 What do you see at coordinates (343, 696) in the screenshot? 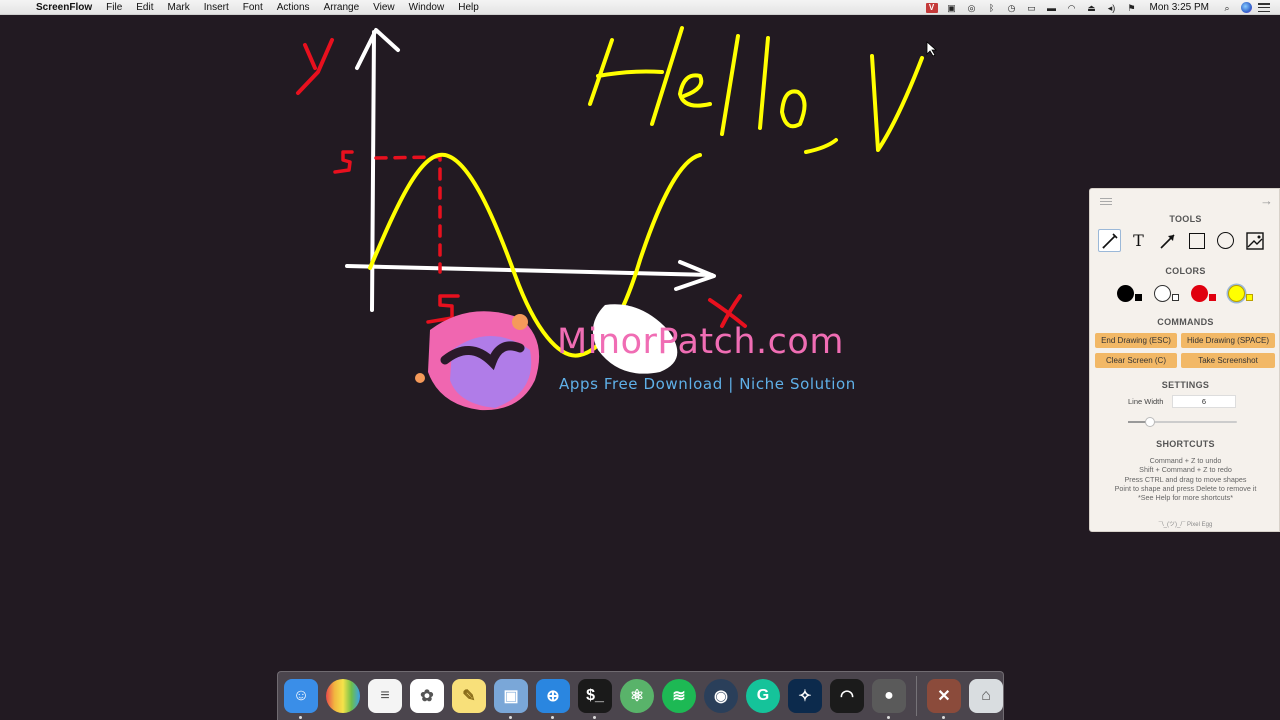
I see `dock-colorsync-icon` at bounding box center [343, 696].